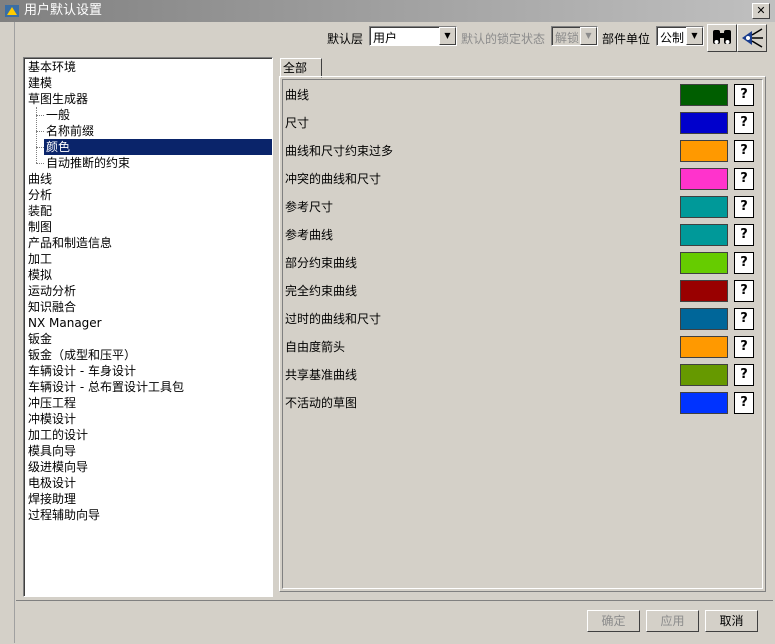 This screenshot has width=775, height=644. Describe the element at coordinates (520, 179) in the screenshot. I see `color-setting-row: 冲突的曲线和尺寸?` at that location.